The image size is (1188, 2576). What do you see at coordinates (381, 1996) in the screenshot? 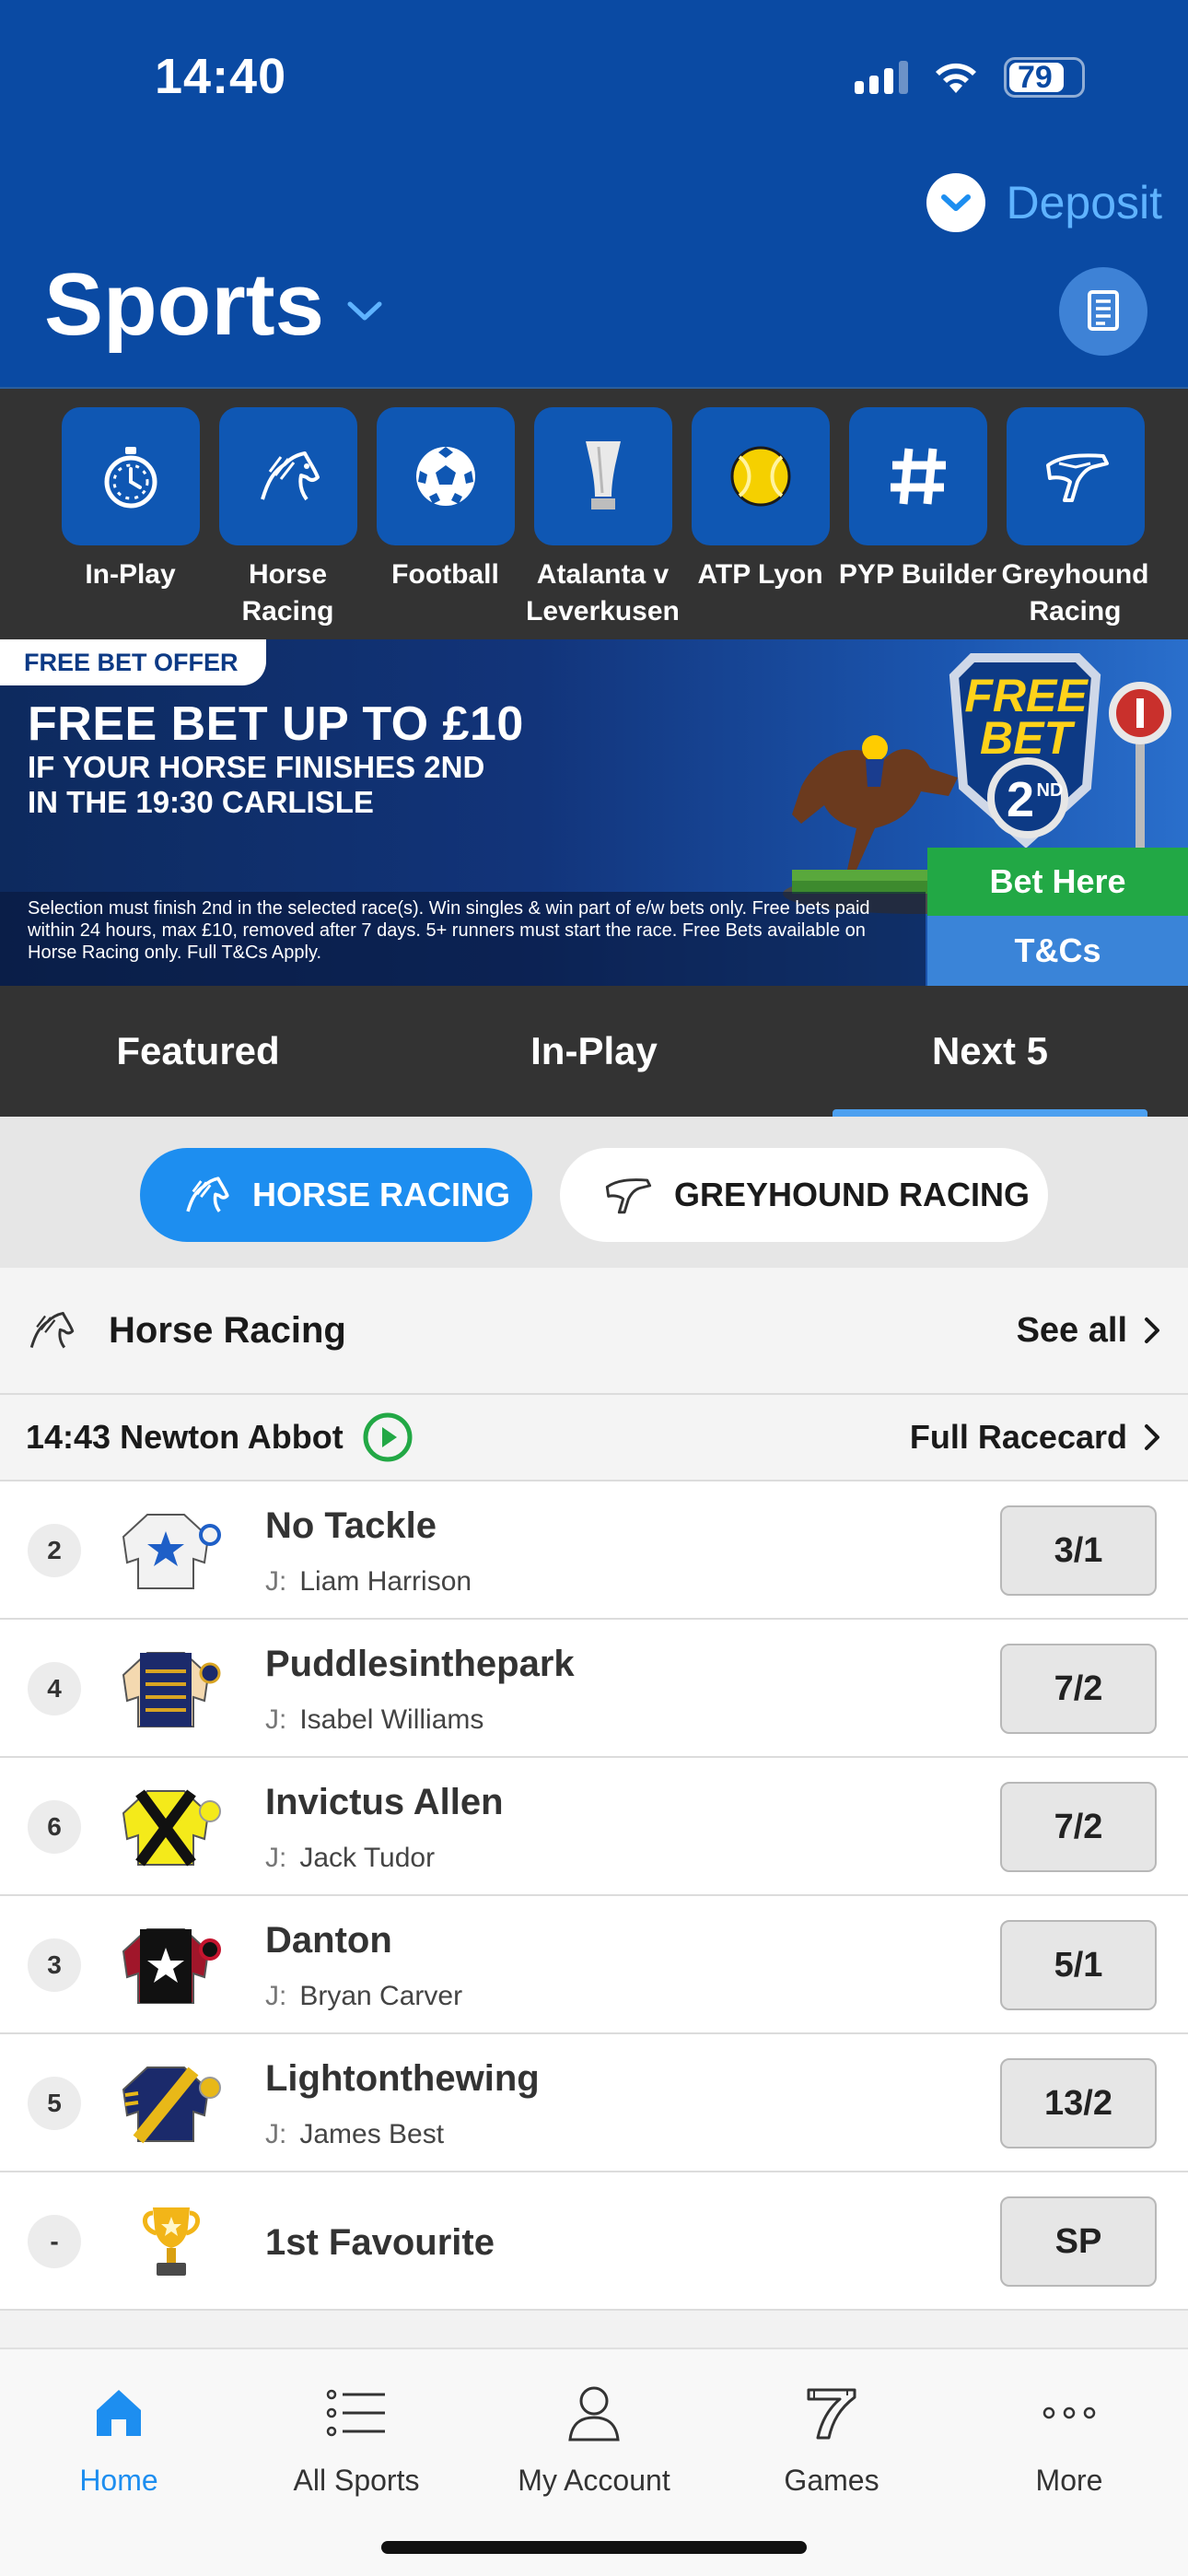
I see `jockey-name: Bryan Carver` at bounding box center [381, 1996].